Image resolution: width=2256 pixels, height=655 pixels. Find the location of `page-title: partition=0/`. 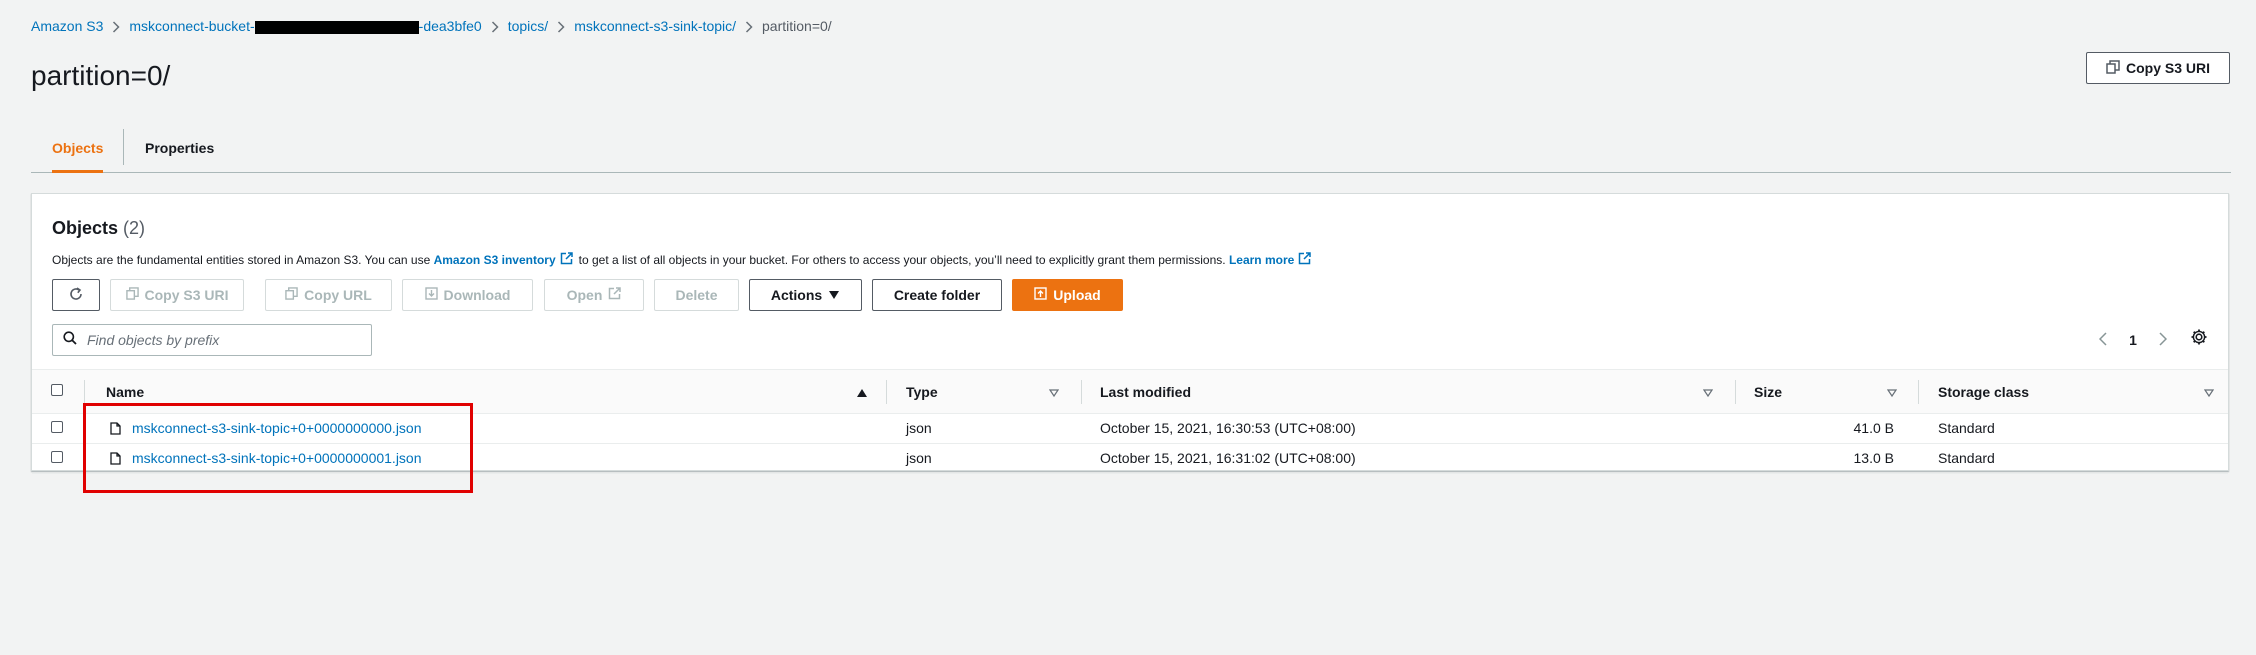

page-title: partition=0/ is located at coordinates (101, 75).